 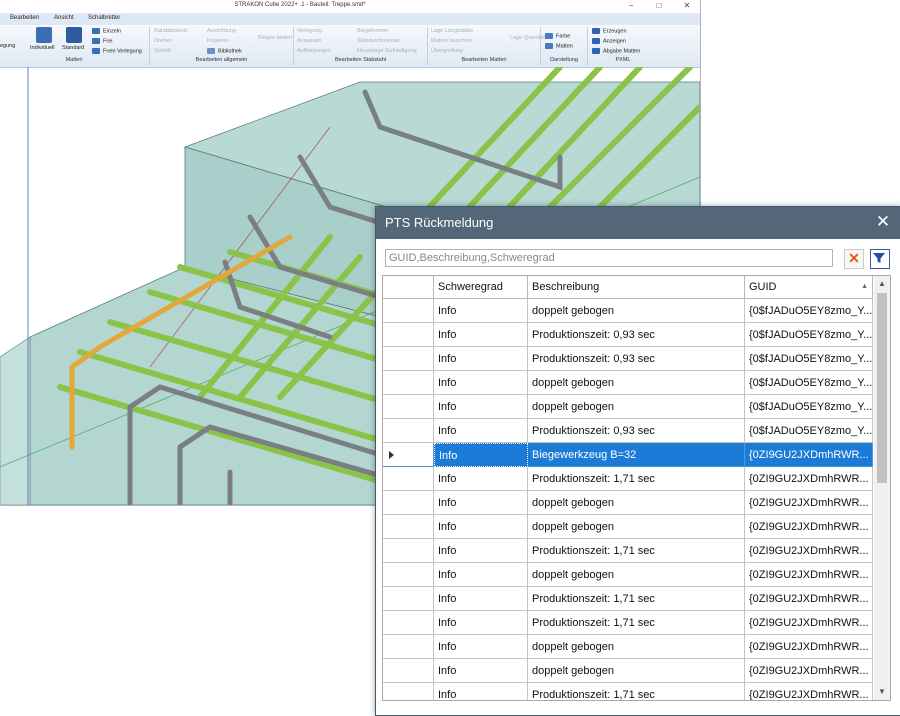 I want to click on neuanlage-button: Neuanlage Gefriedigung, so click(x=387, y=51).